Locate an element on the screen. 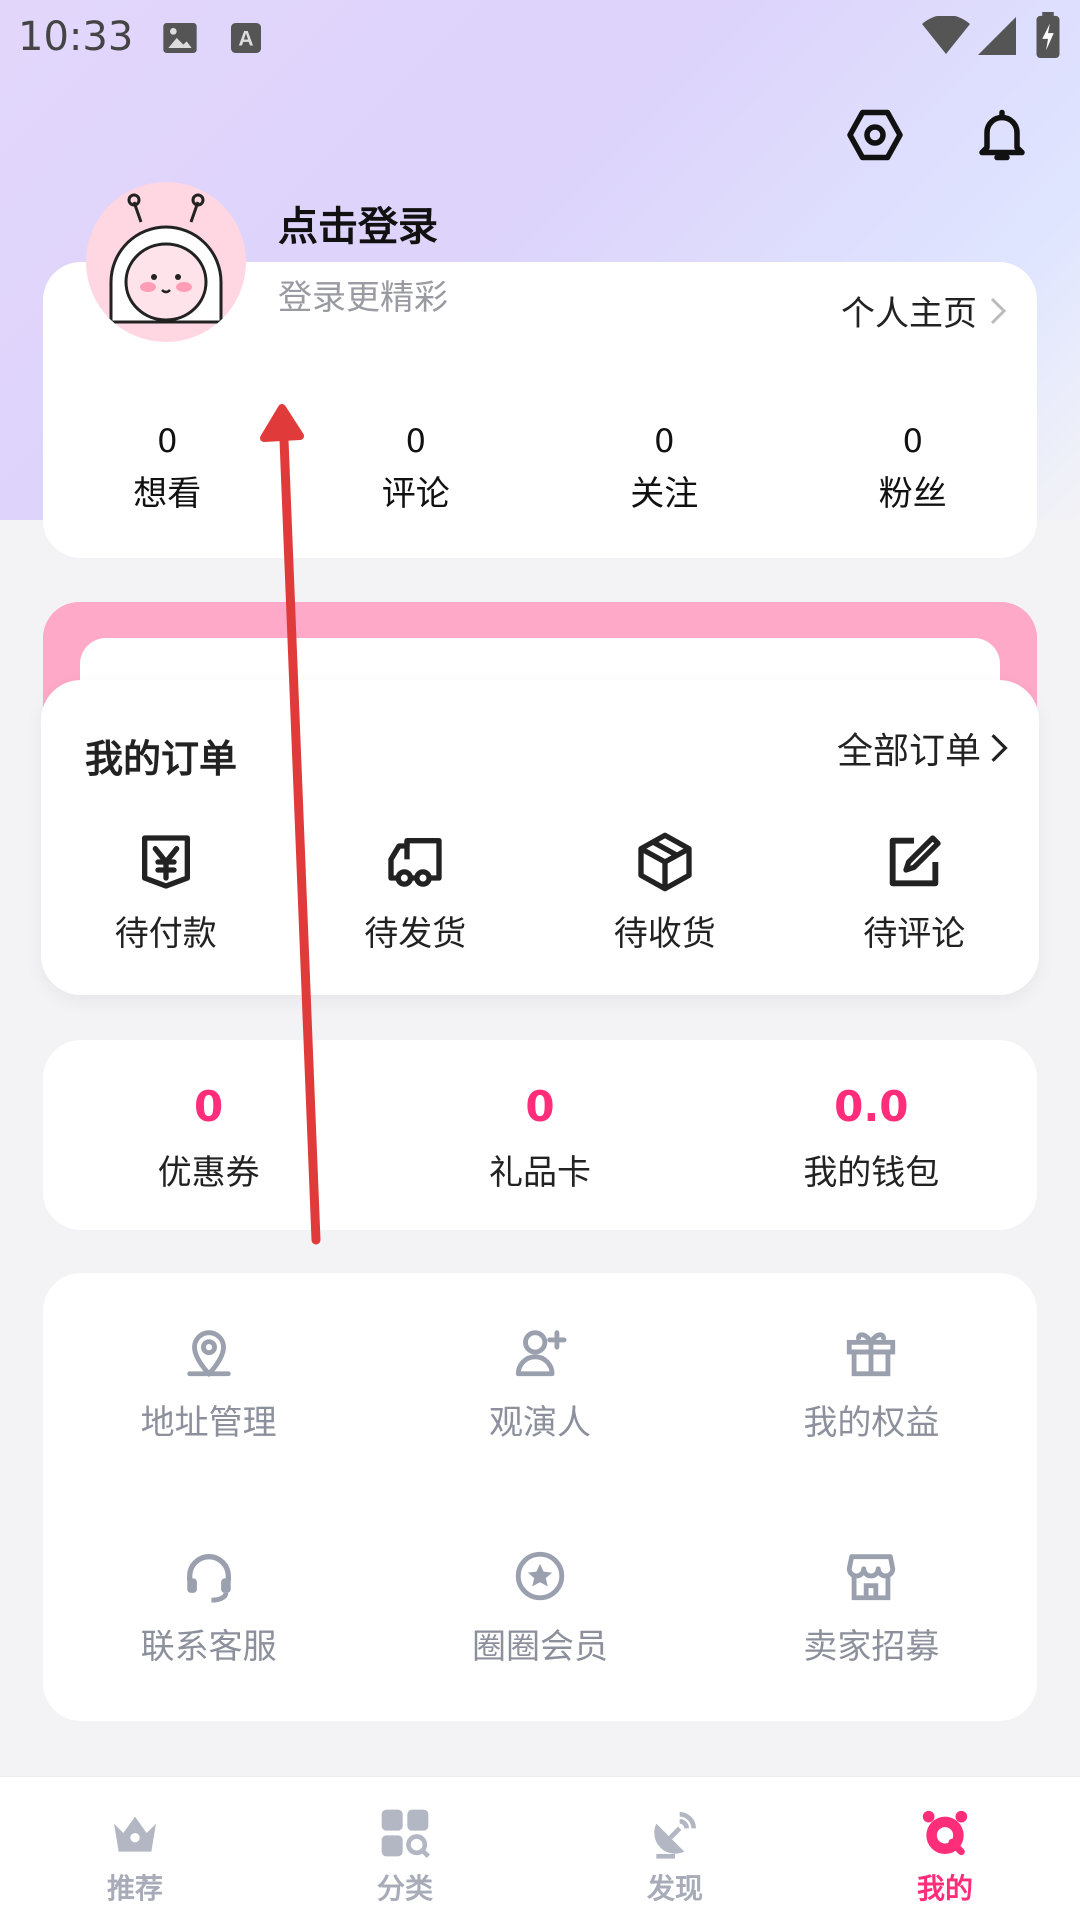 This screenshot has width=1080, height=1921. order-pending-shipment: 待发货 is located at coordinates (416, 892).